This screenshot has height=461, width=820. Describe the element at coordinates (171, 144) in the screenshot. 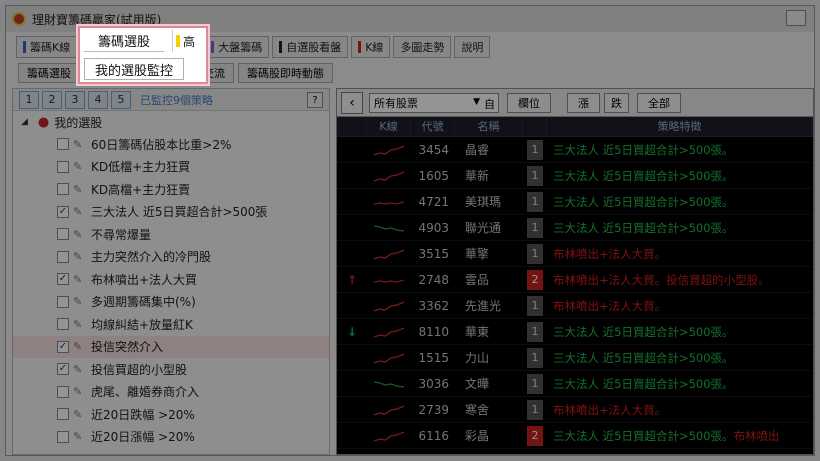

I see `strategy-item: ✎ 60日籌碼佔股本比重>2%` at that location.